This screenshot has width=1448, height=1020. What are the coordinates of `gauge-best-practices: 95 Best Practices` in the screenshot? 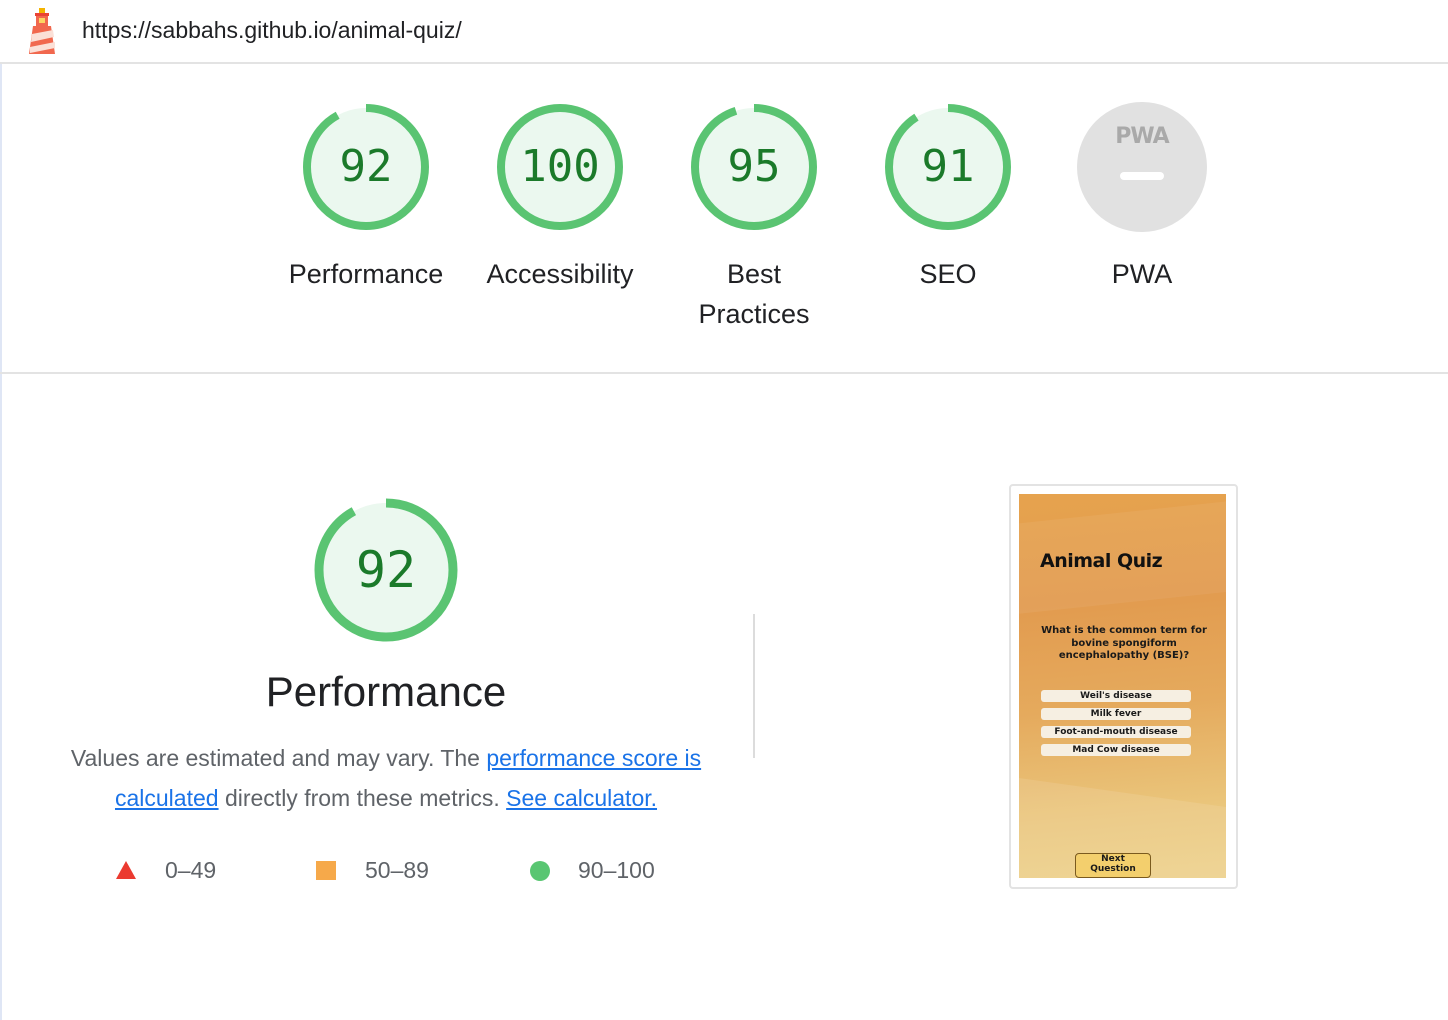 It's located at (754, 218).